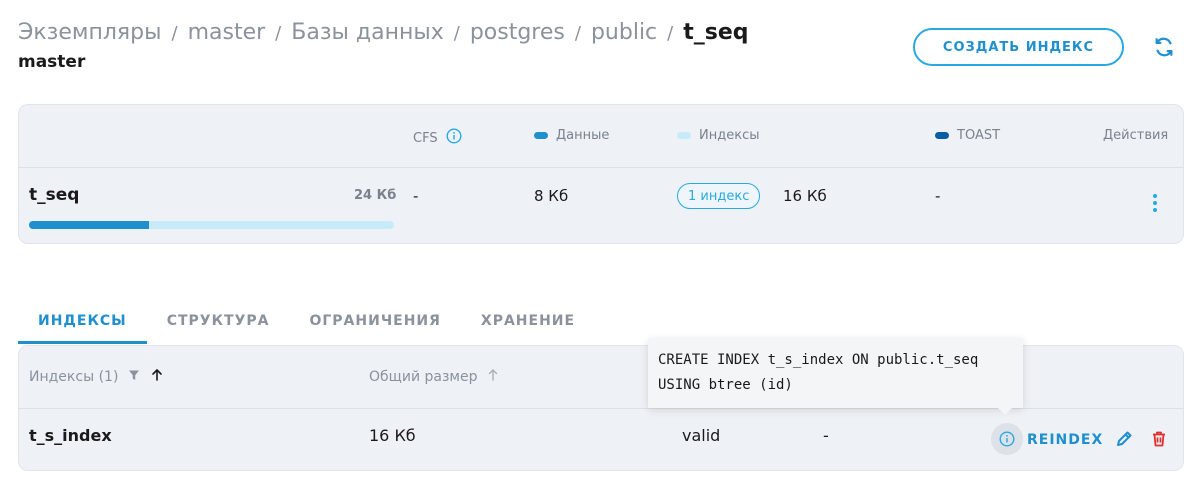 The height and width of the screenshot is (500, 1200). I want to click on indexes-legend-dot, so click(684, 135).